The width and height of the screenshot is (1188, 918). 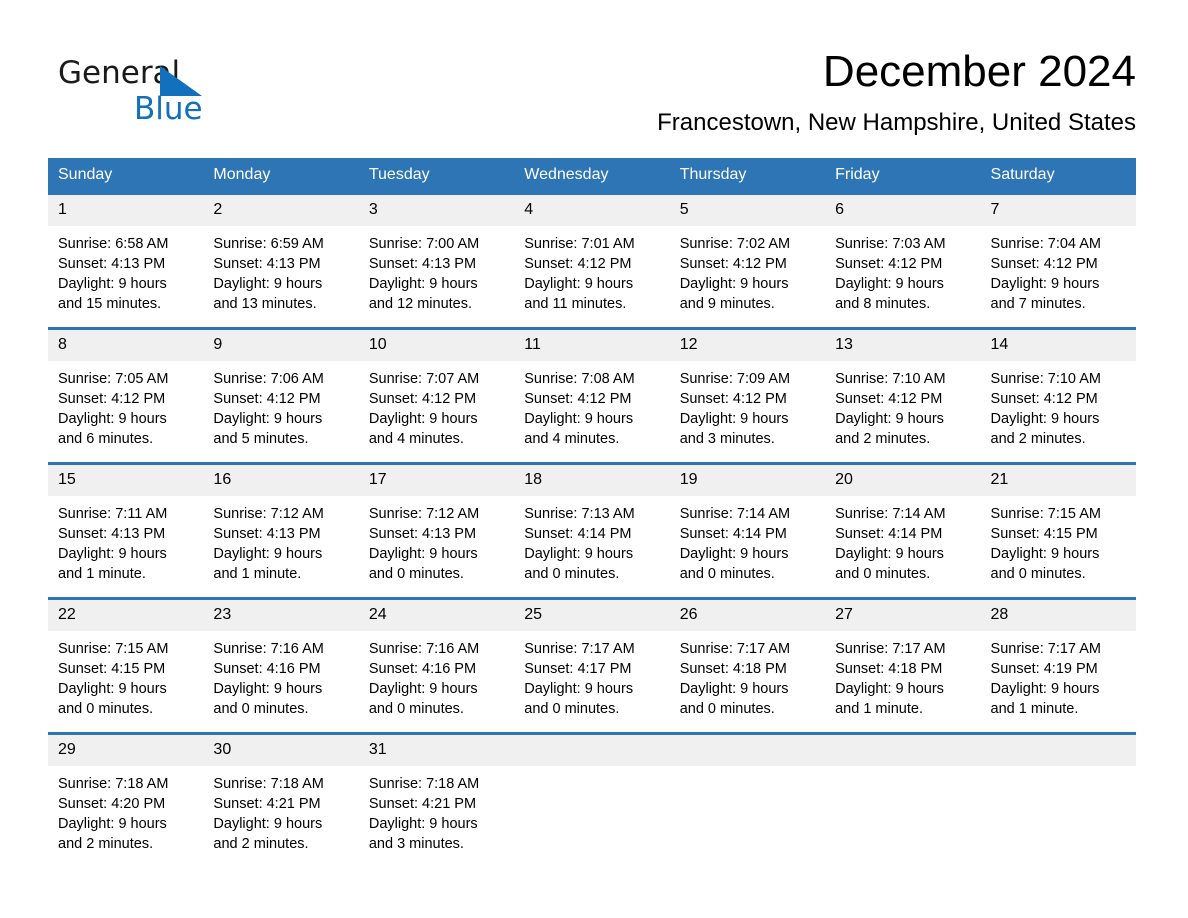 What do you see at coordinates (747, 210) in the screenshot?
I see `day-number: 5` at bounding box center [747, 210].